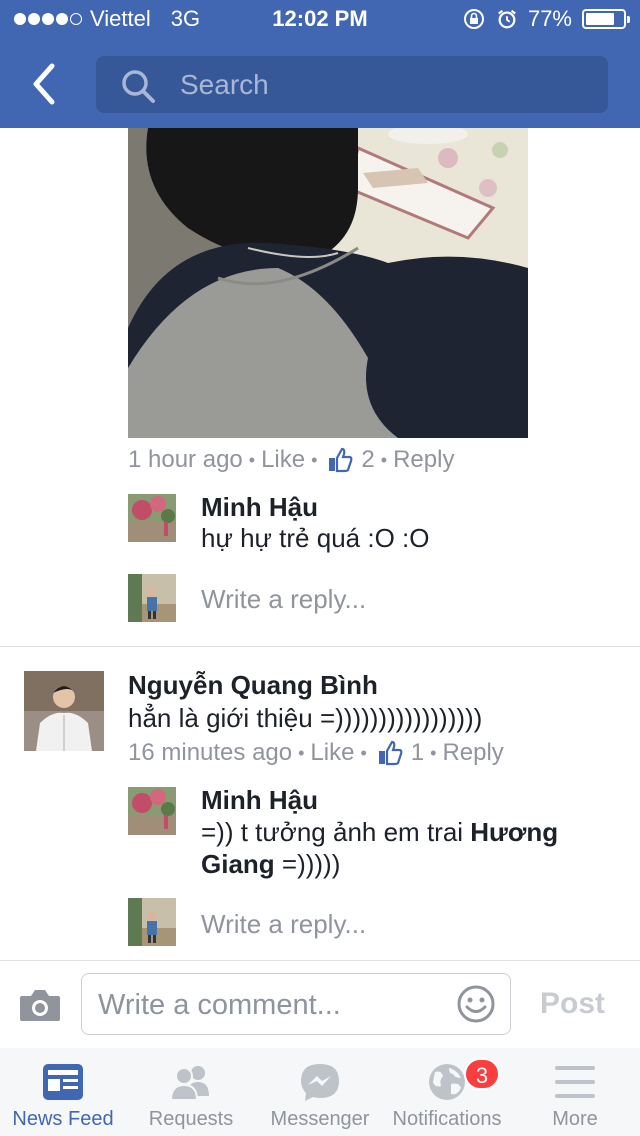 The height and width of the screenshot is (1136, 640). What do you see at coordinates (63, 1119) in the screenshot?
I see `tab-label: News Feed` at bounding box center [63, 1119].